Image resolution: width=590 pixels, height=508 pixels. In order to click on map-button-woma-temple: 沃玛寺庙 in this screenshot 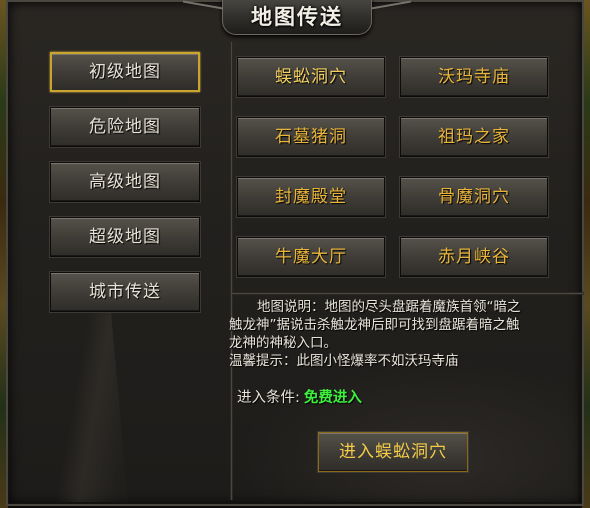, I will do `click(474, 77)`.